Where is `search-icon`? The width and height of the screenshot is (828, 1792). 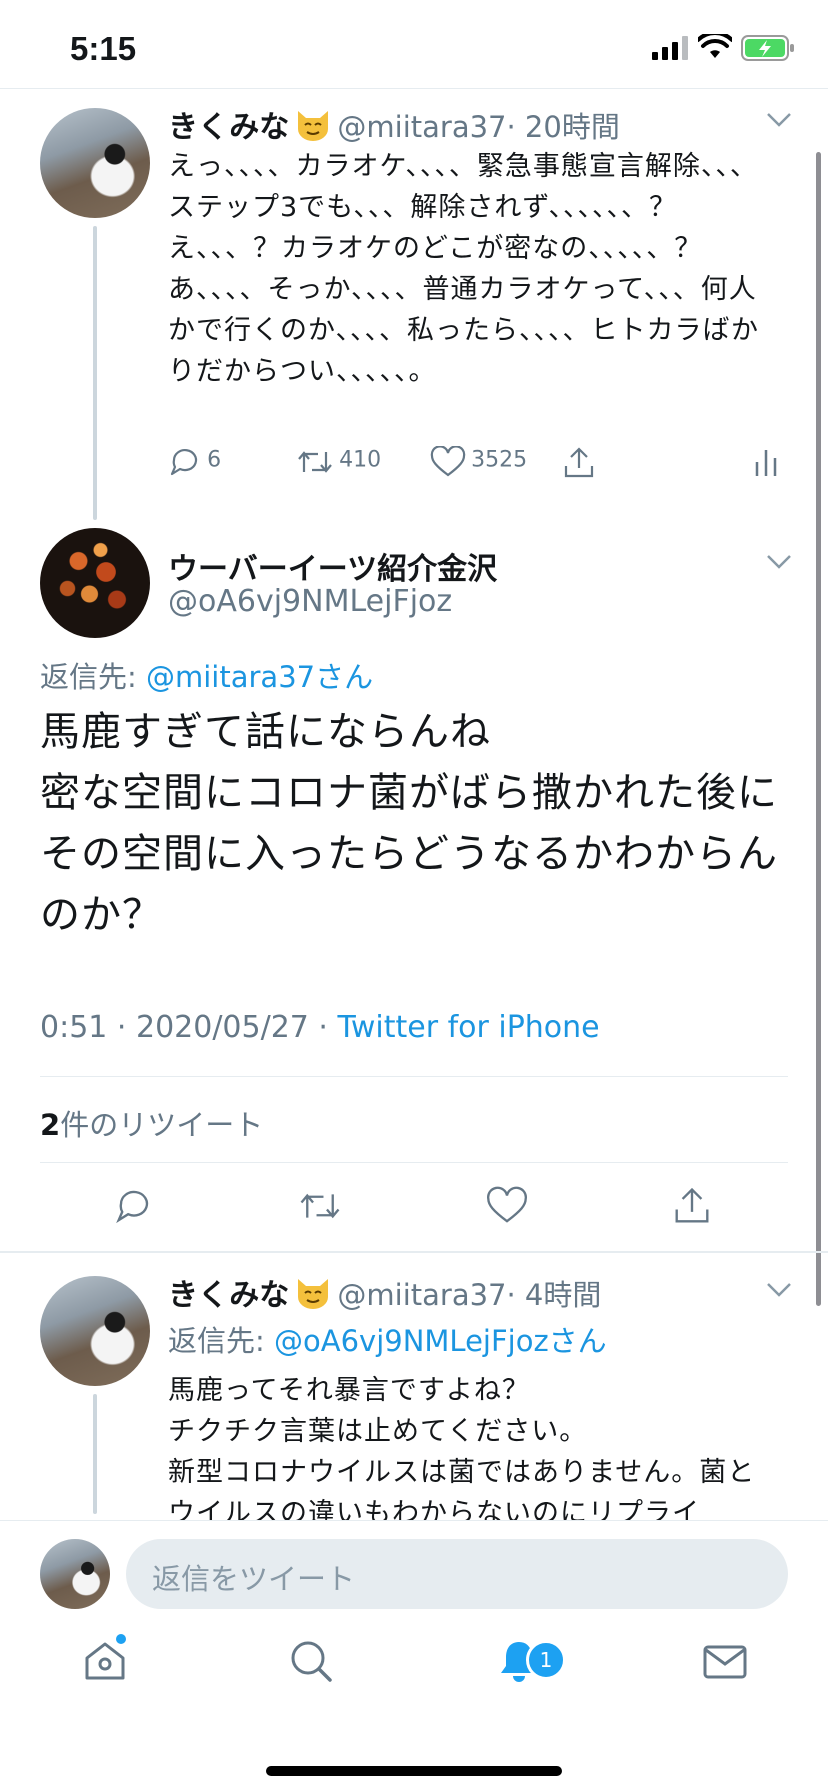
search-icon is located at coordinates (311, 1661).